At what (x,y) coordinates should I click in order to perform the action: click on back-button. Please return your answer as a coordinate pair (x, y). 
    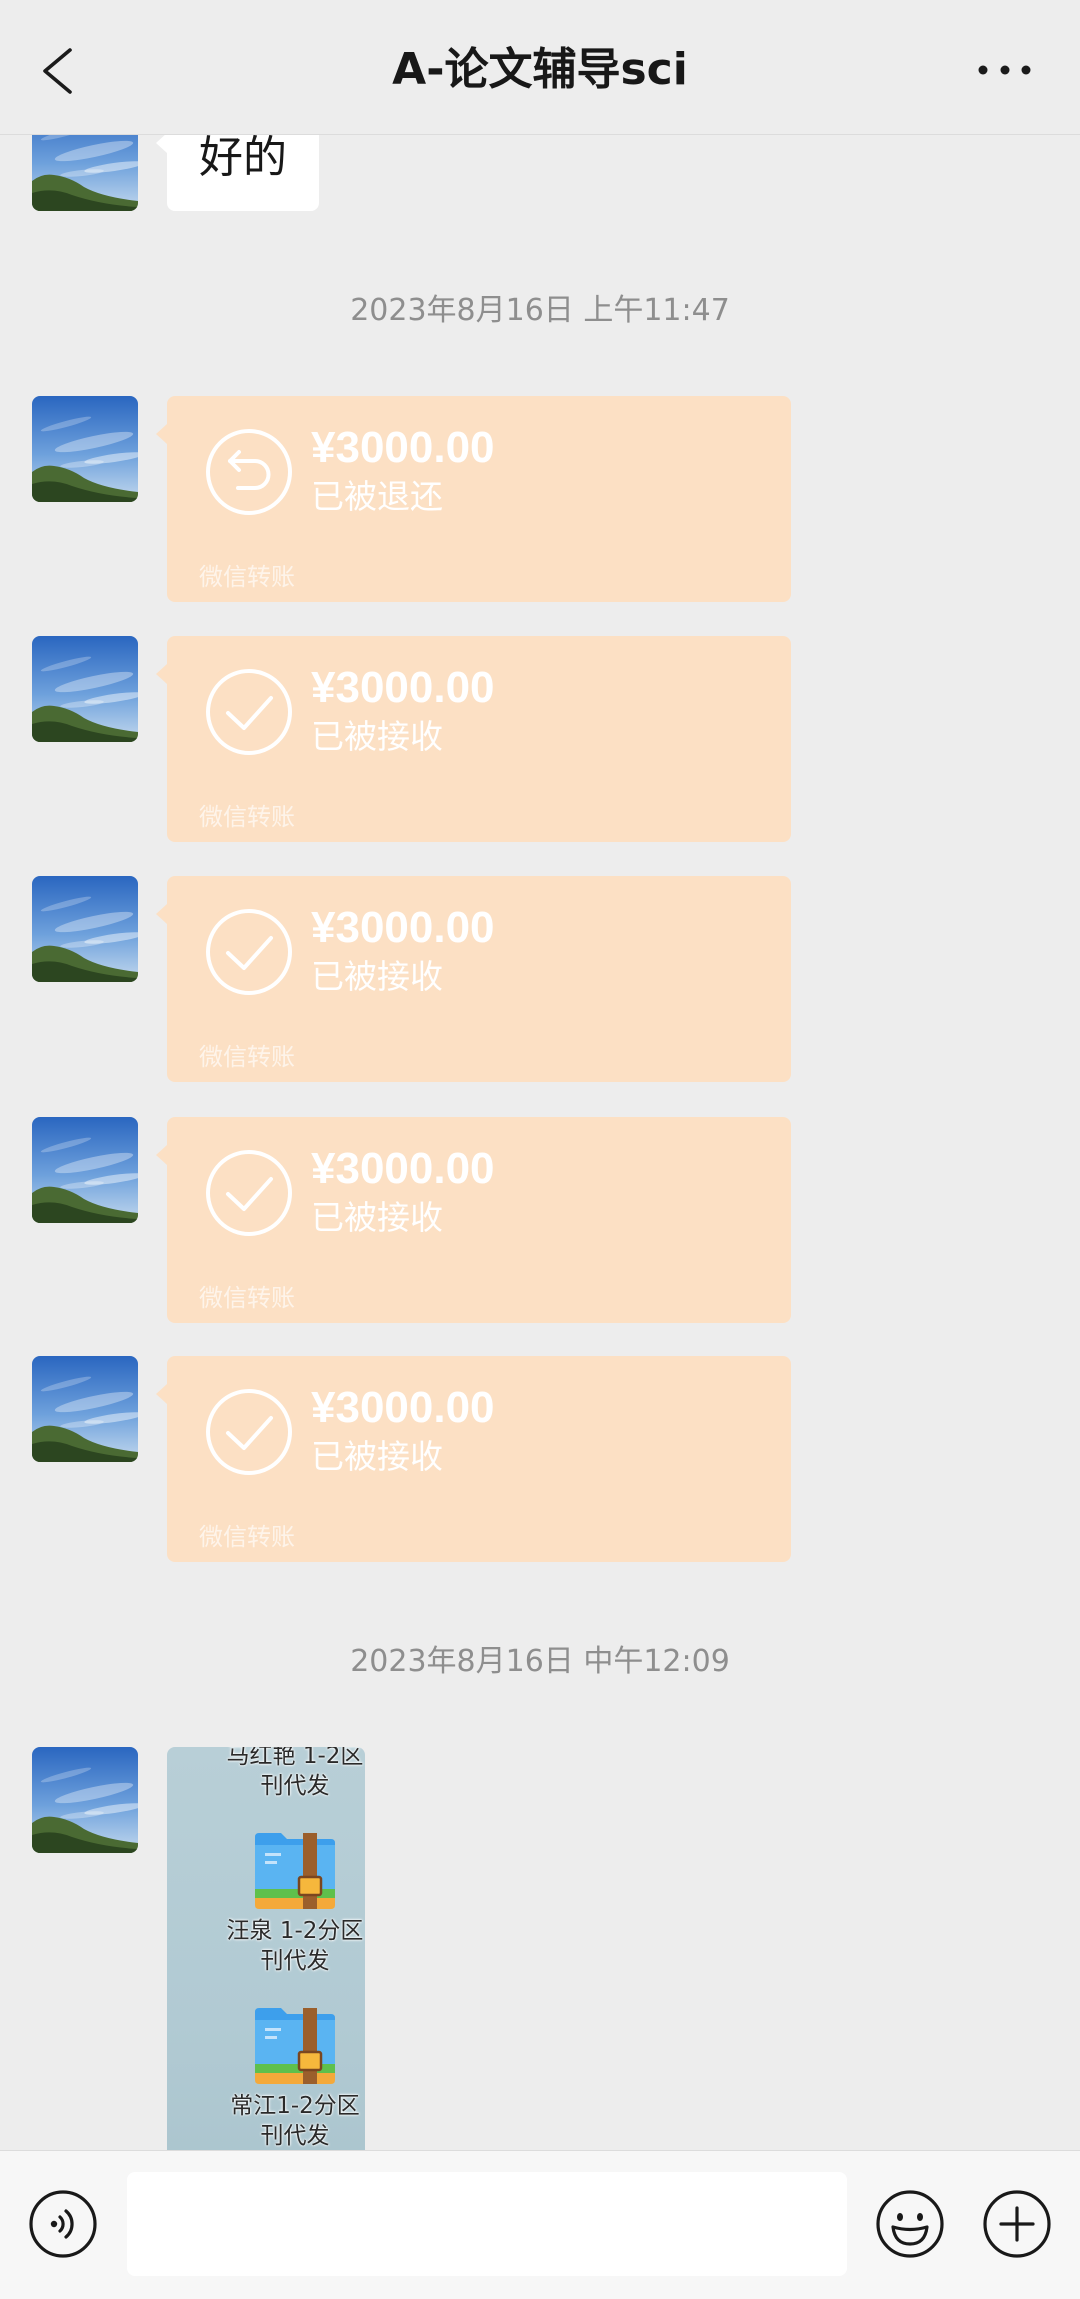
    Looking at the image, I should click on (58, 71).